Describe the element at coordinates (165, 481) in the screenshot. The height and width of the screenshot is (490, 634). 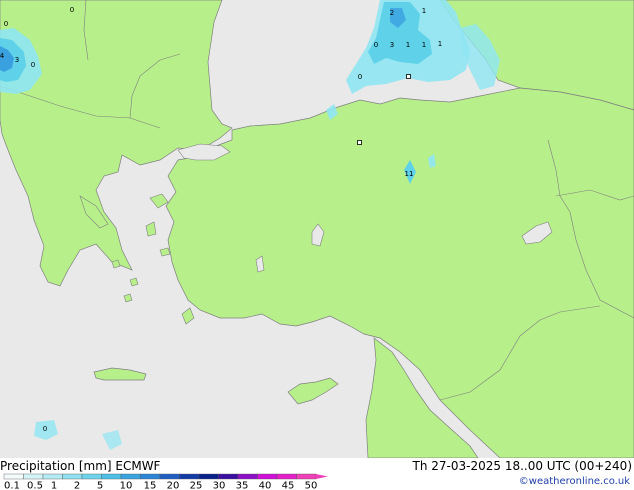
I see `precipitation-color-scale: 0.1 0.5 1 2 5 10 15 20 25 30 35 40 45 50` at that location.